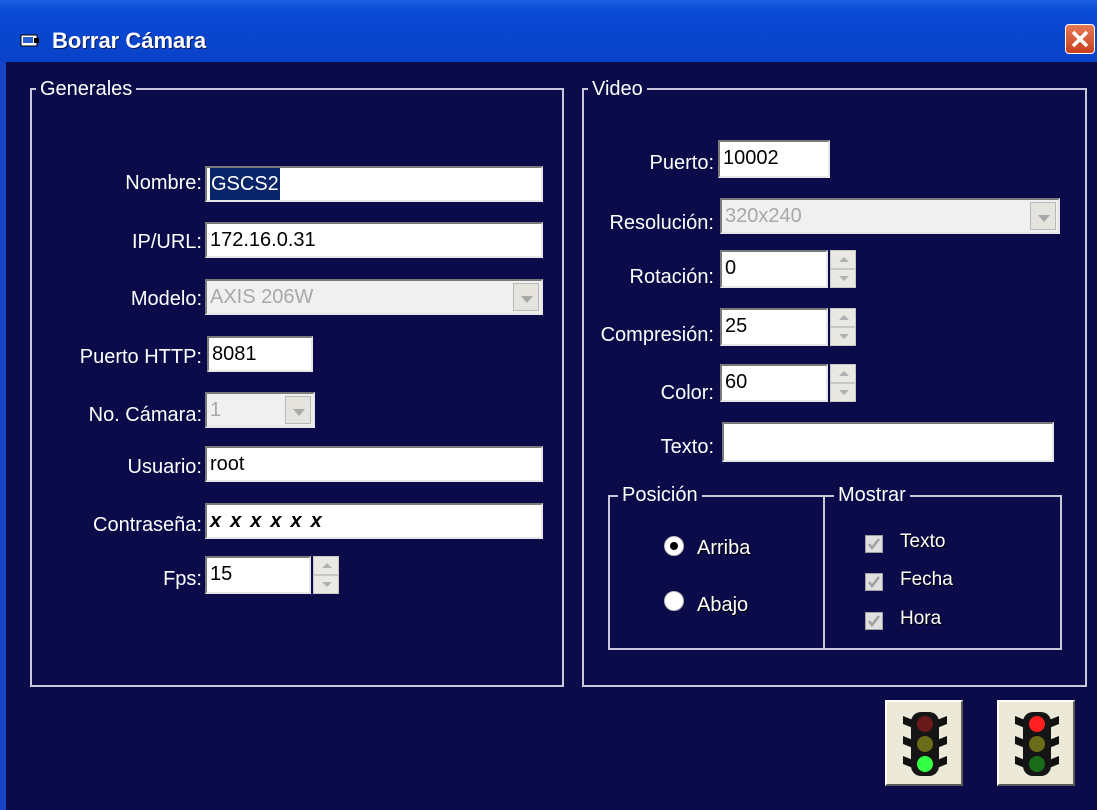 This screenshot has height=810, width=1097. Describe the element at coordinates (29, 40) in the screenshot. I see `window-app-icon` at that location.